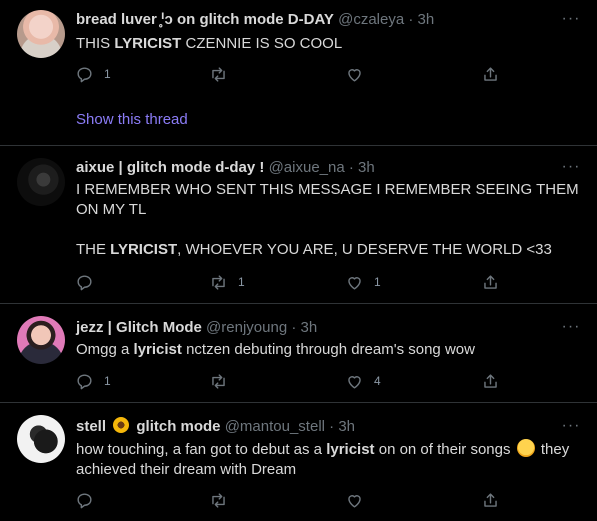  What do you see at coordinates (91, 426) in the screenshot?
I see `display-name: stell` at bounding box center [91, 426].